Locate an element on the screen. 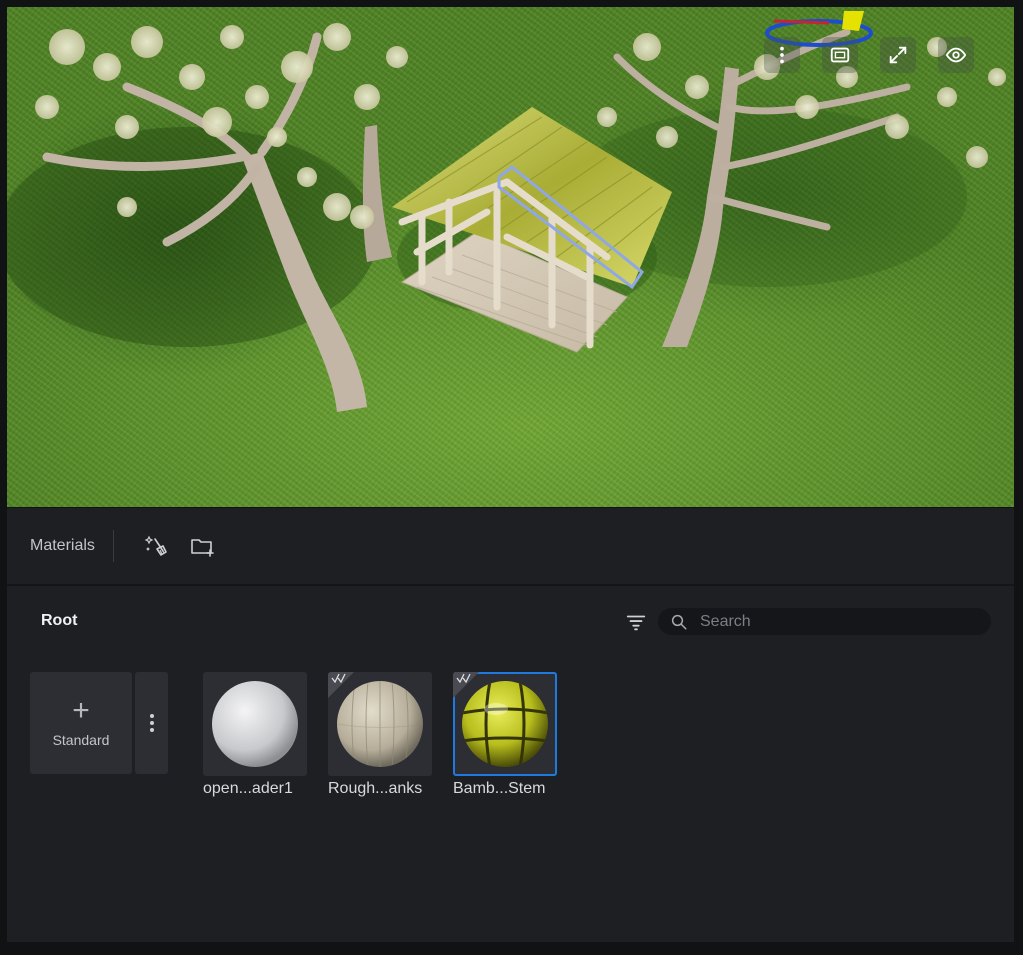 Image resolution: width=1023 pixels, height=955 pixels. material-name: Bamb...Stem is located at coordinates (499, 788).